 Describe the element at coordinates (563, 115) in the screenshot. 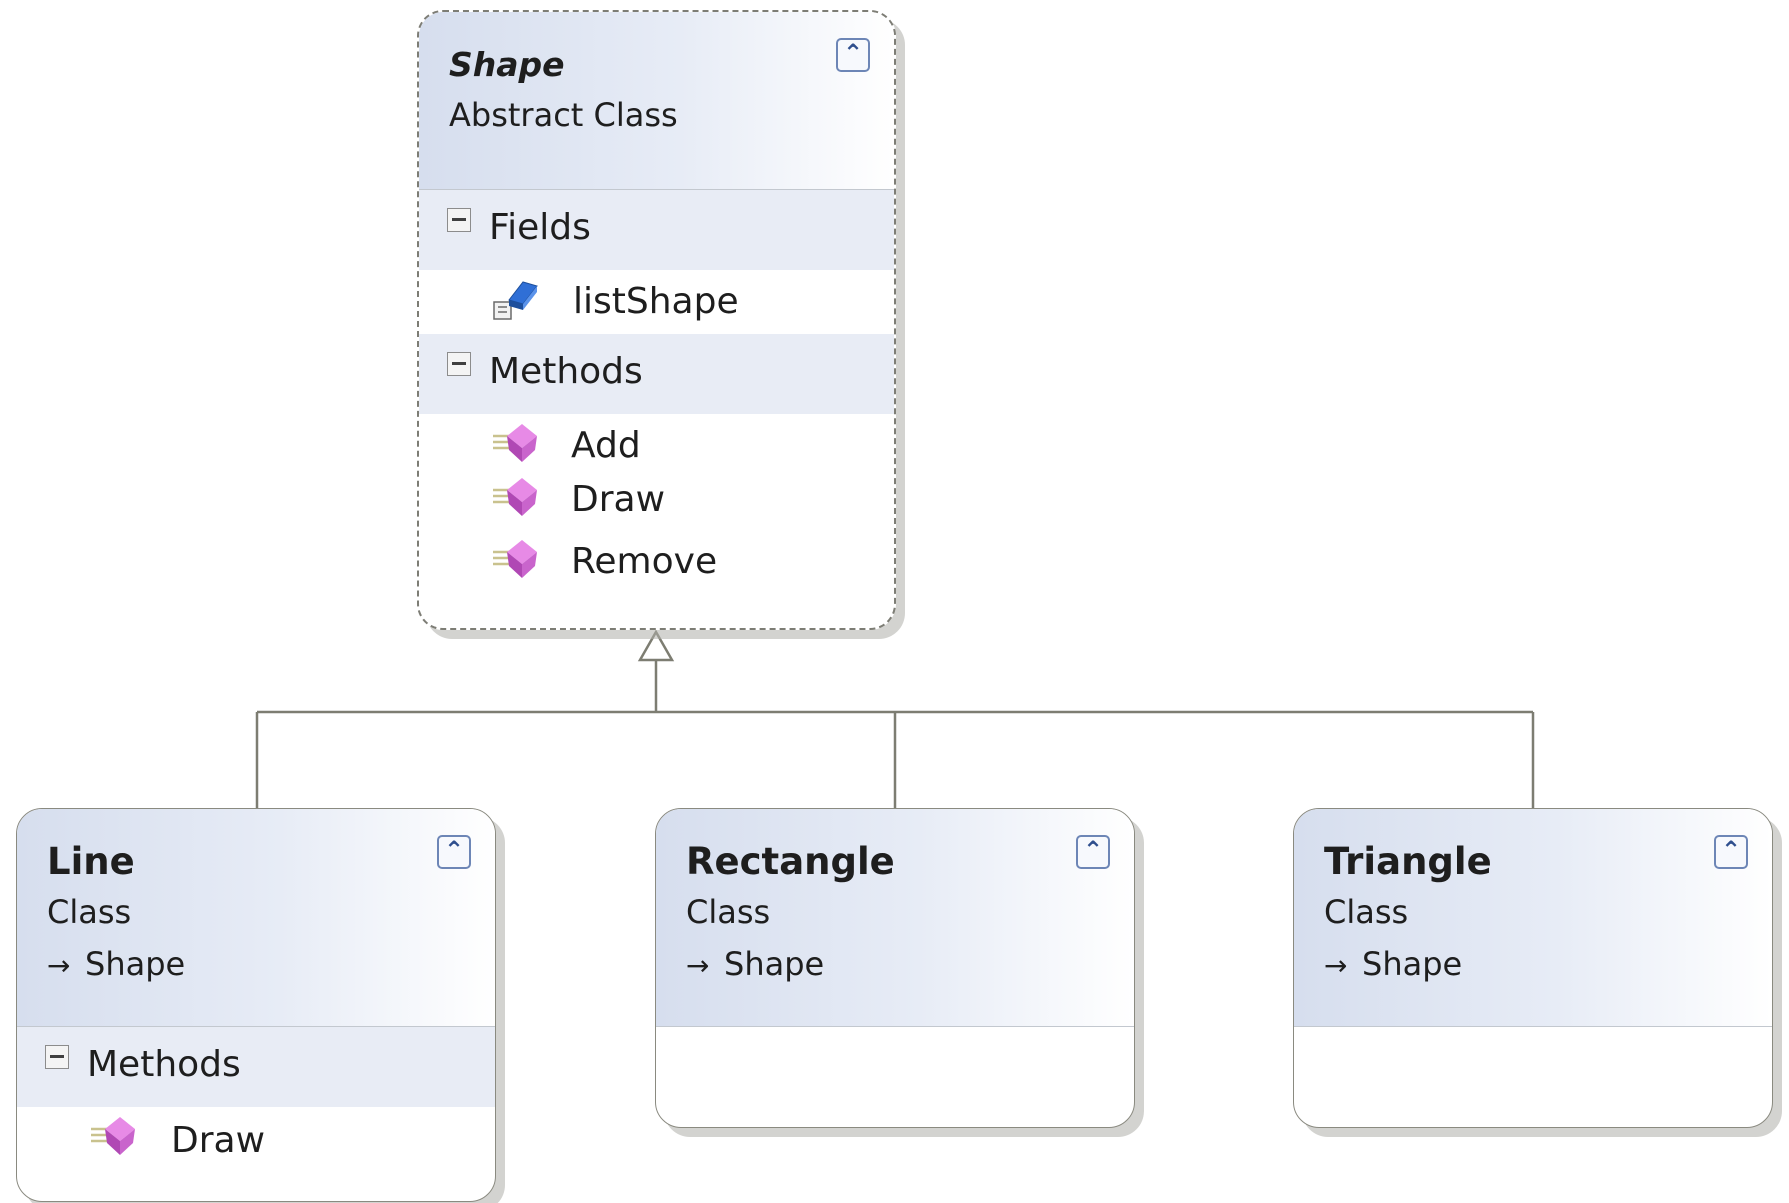

I see `class-kind: Abstract Class` at that location.